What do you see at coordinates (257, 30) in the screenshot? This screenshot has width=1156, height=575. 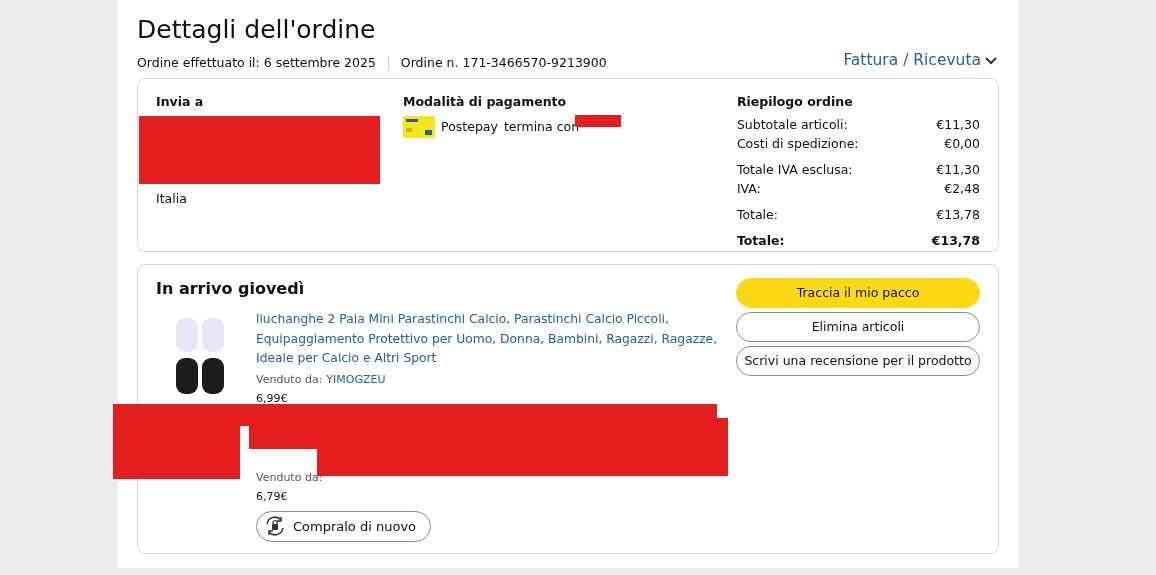 I see `page-title: Dettagli dell'ordine` at bounding box center [257, 30].